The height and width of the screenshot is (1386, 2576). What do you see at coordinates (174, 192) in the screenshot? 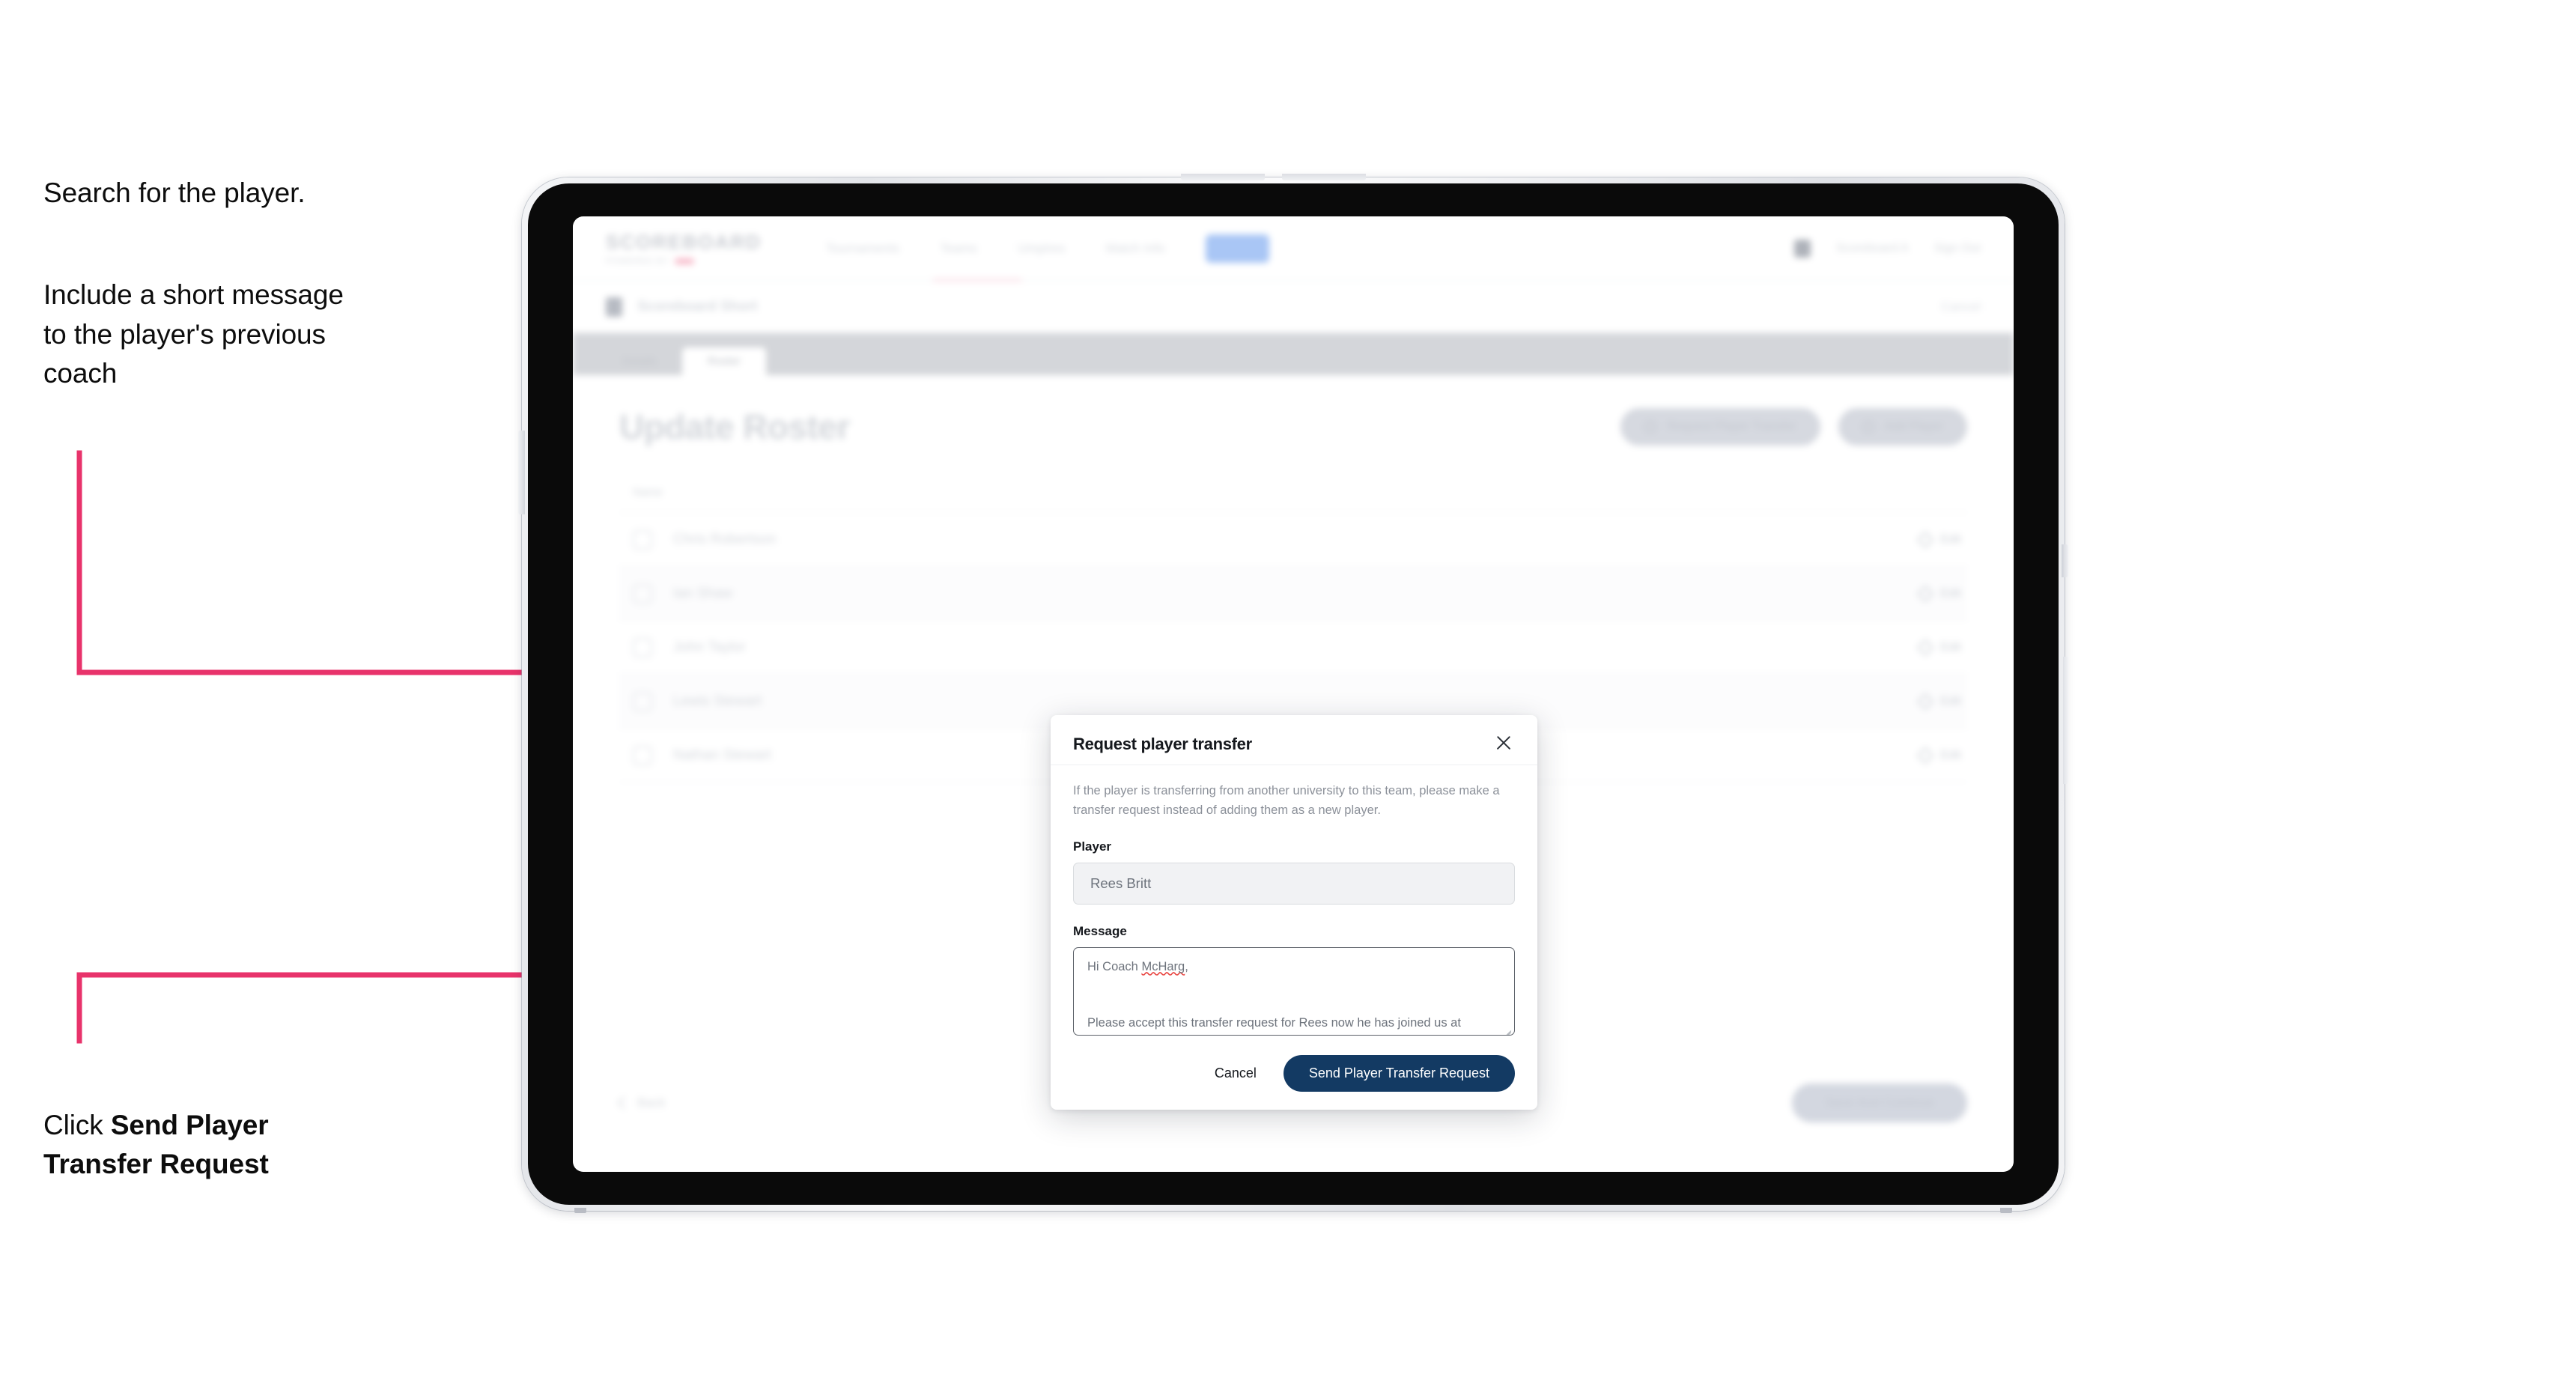
I see `annotation-step-1: Search for the player.` at bounding box center [174, 192].